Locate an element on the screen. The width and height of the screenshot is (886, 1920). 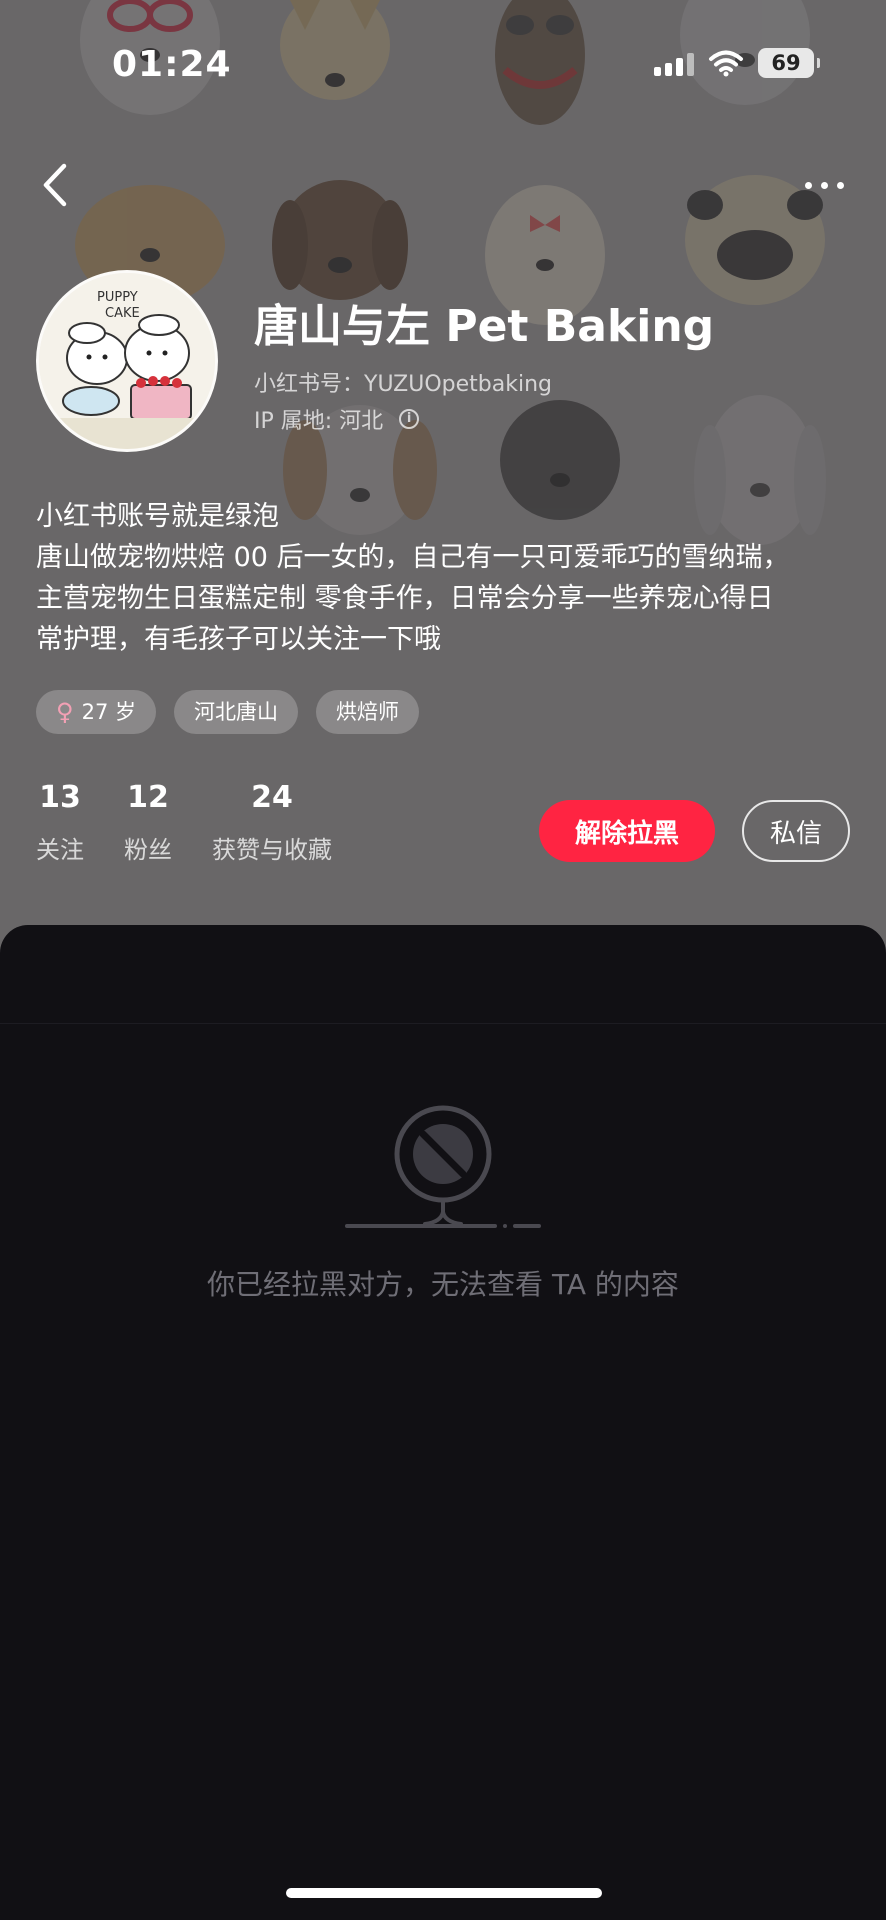
status-time: 01:24 is located at coordinates (172, 64).